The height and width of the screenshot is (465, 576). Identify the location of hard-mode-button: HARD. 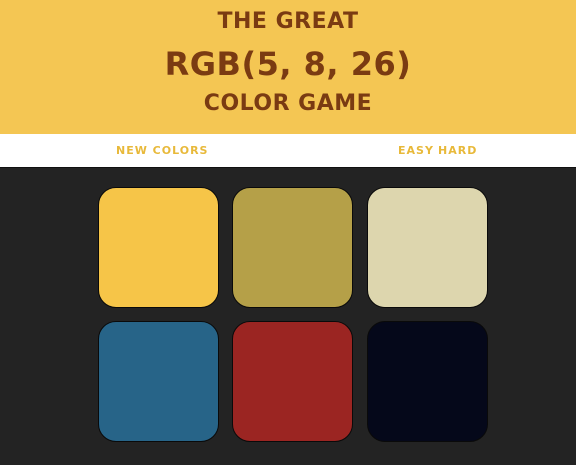
(457, 150).